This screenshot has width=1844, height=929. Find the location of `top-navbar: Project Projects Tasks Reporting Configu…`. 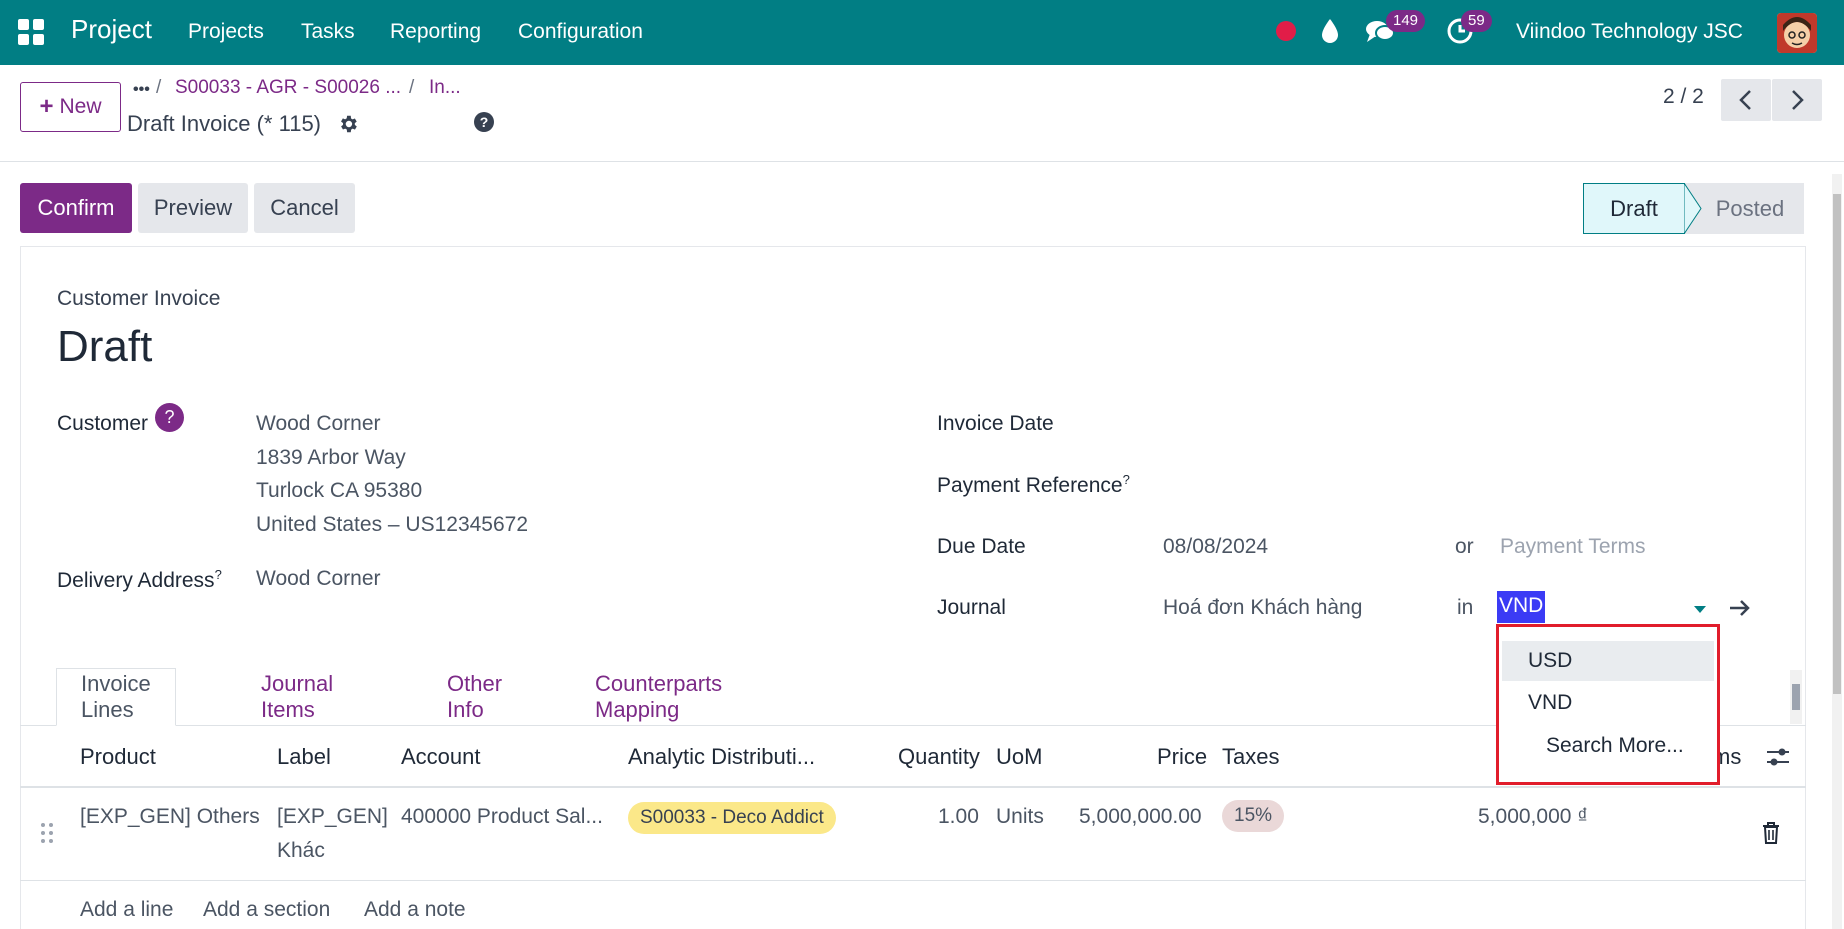

top-navbar: Project Projects Tasks Reporting Configu… is located at coordinates (922, 32).